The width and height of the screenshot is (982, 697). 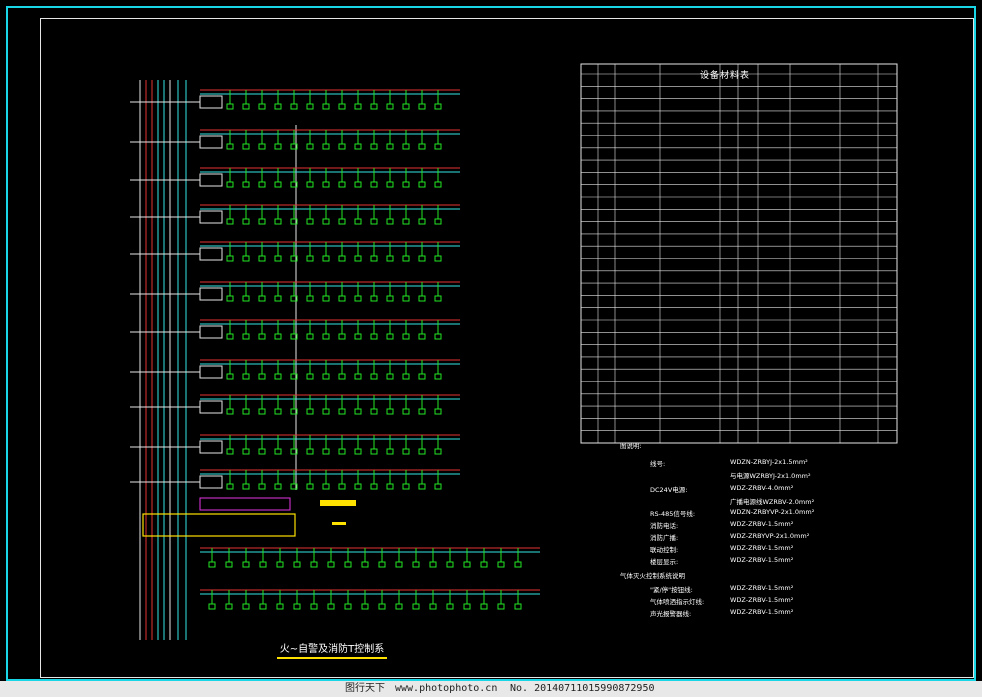 I want to click on note-value: WDZN-ZRBYJ-2x1.5mm², so click(x=769, y=462).